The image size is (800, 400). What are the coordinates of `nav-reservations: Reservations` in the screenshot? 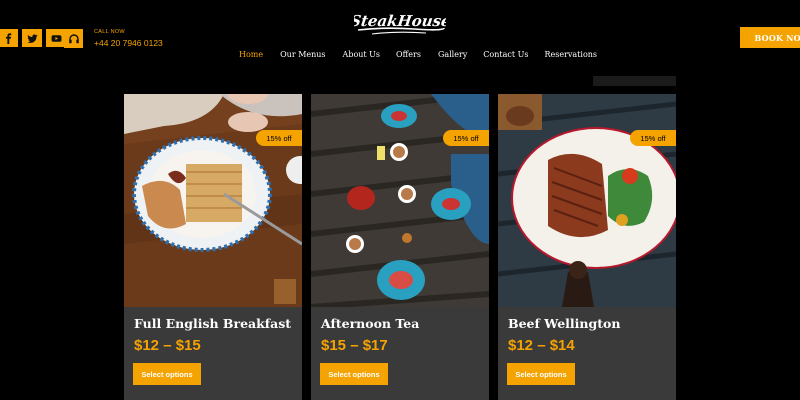 It's located at (570, 54).